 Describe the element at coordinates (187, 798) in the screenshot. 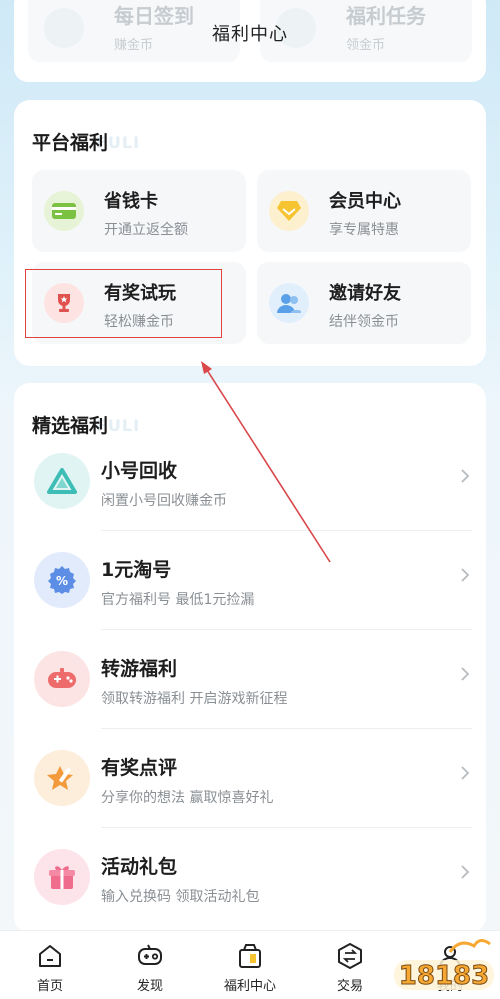

I see `list-item-sub: 分享你的想法 赢取惊喜好礼` at that location.